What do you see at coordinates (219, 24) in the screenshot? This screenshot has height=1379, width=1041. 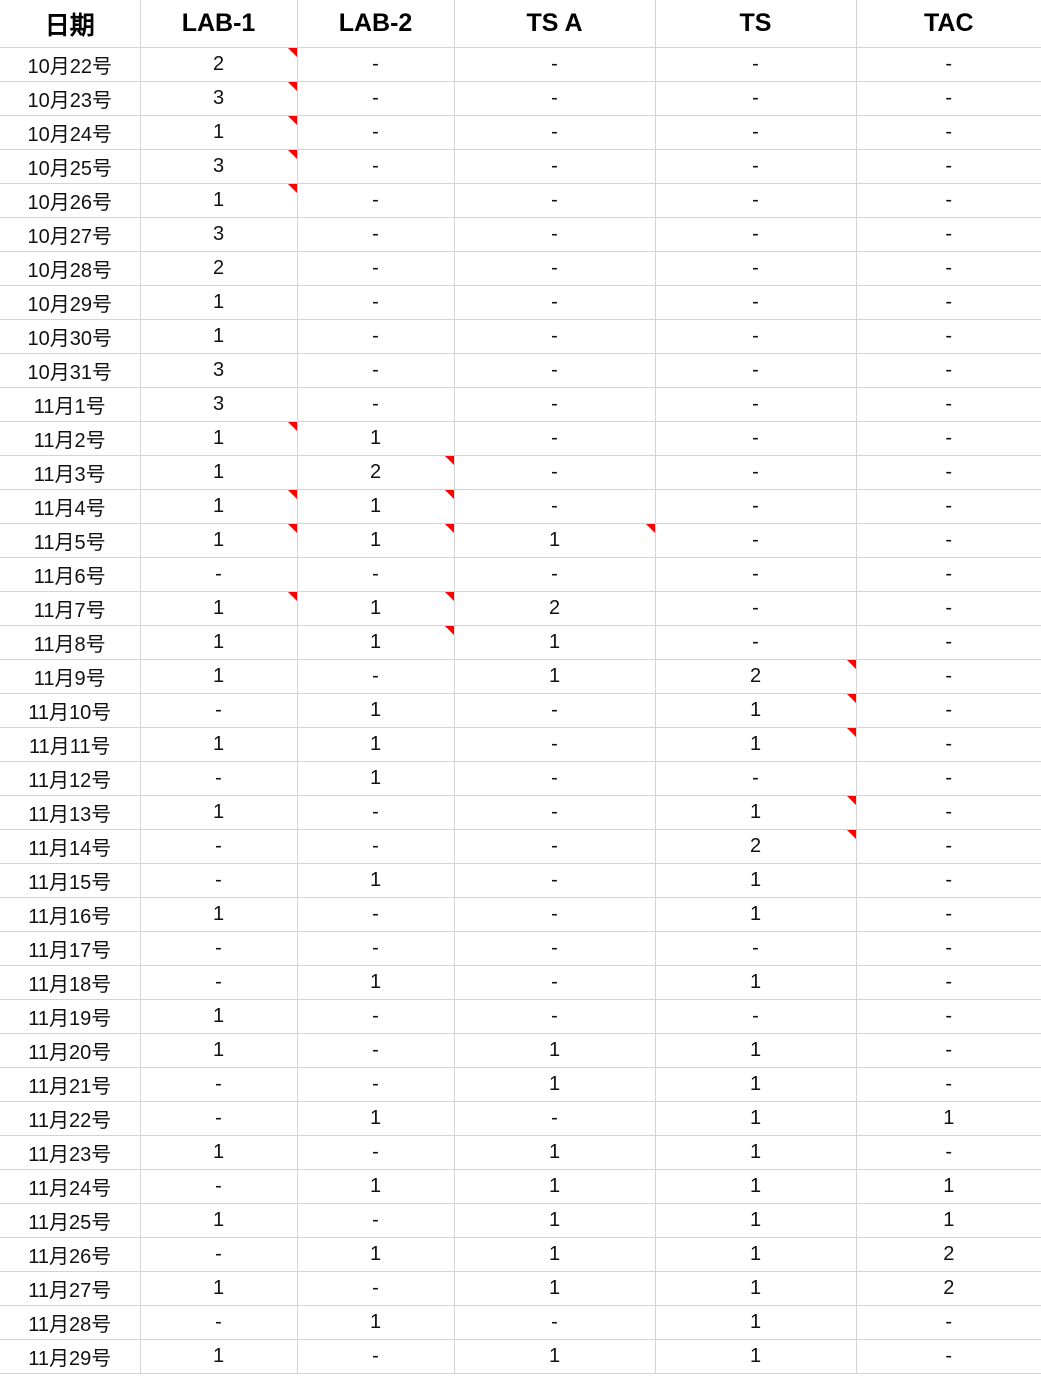 I see `header-lab-1: LAB-1` at bounding box center [219, 24].